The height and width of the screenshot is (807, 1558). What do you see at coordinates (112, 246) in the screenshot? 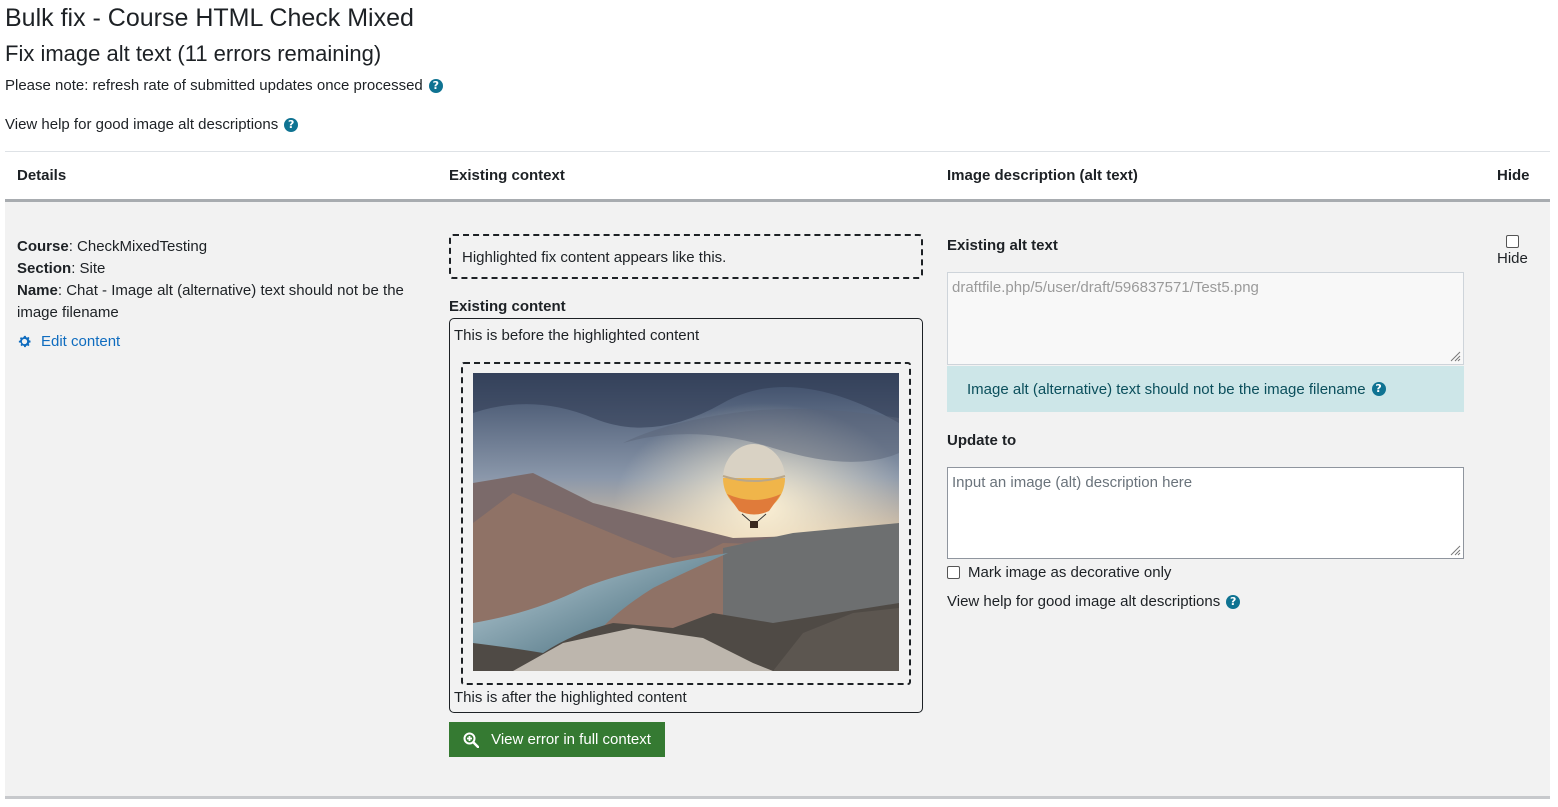
I see `course-line: Course: CheckMixedTesting` at bounding box center [112, 246].